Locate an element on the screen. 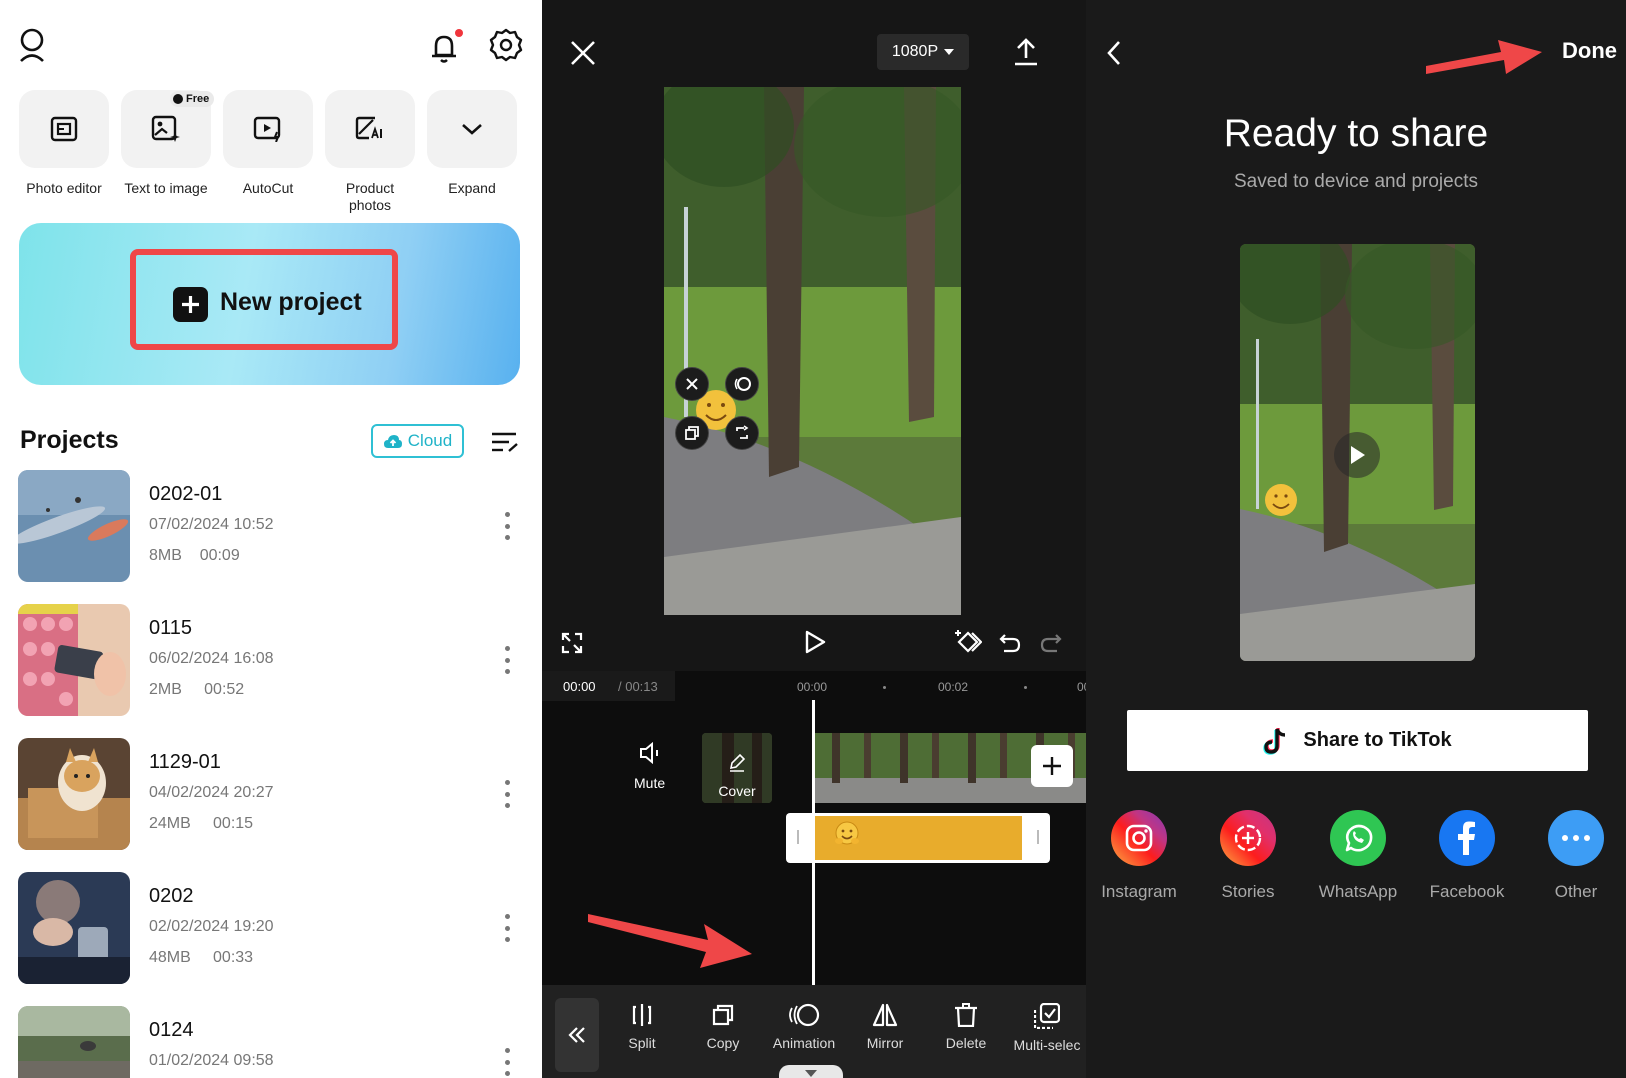 The image size is (1626, 1078). share-to-tiktok-button: Share to TikTok is located at coordinates (1357, 740).